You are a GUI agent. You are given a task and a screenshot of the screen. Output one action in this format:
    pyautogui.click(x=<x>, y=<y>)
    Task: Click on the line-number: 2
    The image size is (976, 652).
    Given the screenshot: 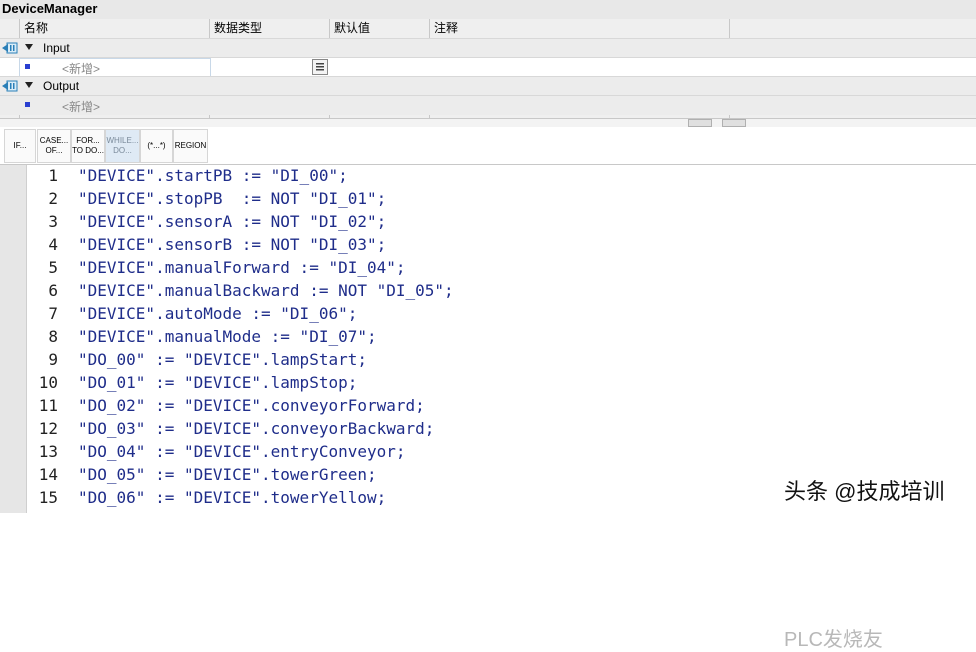 What is the action you would take?
    pyautogui.click(x=53, y=198)
    